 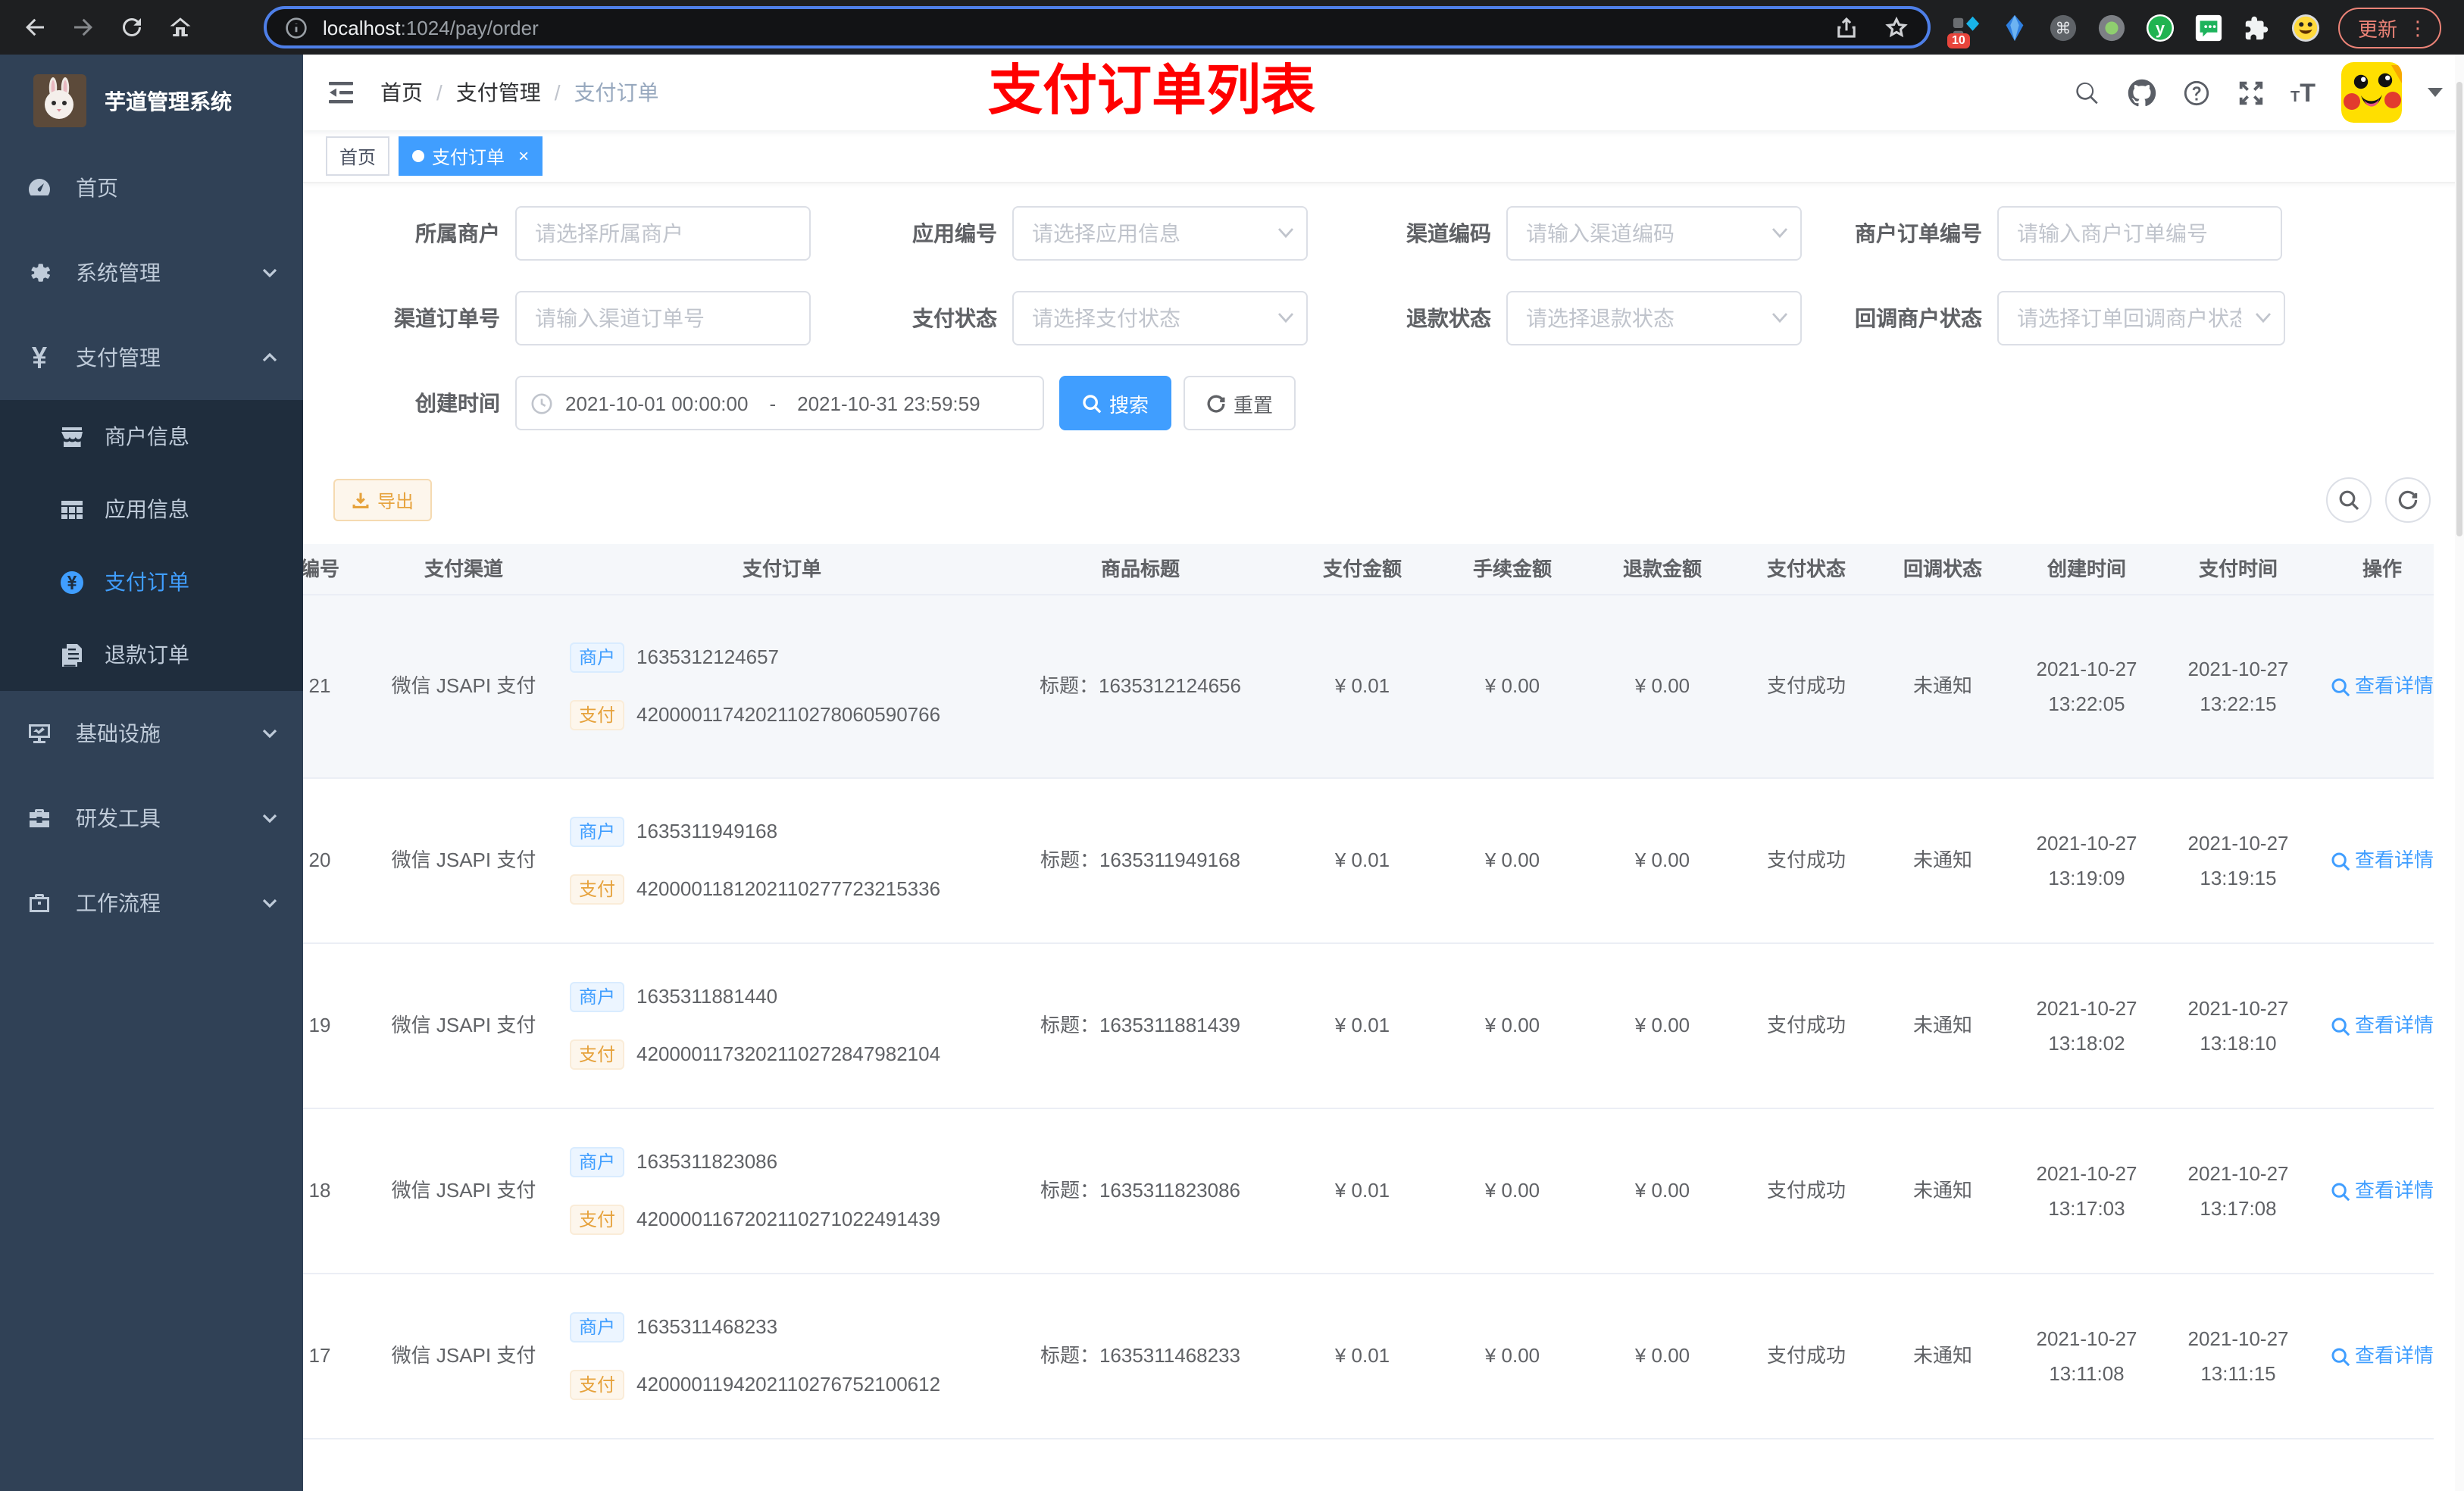 What do you see at coordinates (2435, 92) in the screenshot?
I see `avatar-caret-icon` at bounding box center [2435, 92].